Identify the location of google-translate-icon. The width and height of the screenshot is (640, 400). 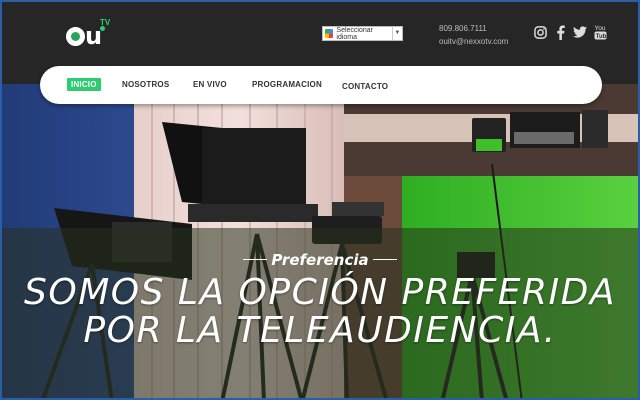
(329, 33).